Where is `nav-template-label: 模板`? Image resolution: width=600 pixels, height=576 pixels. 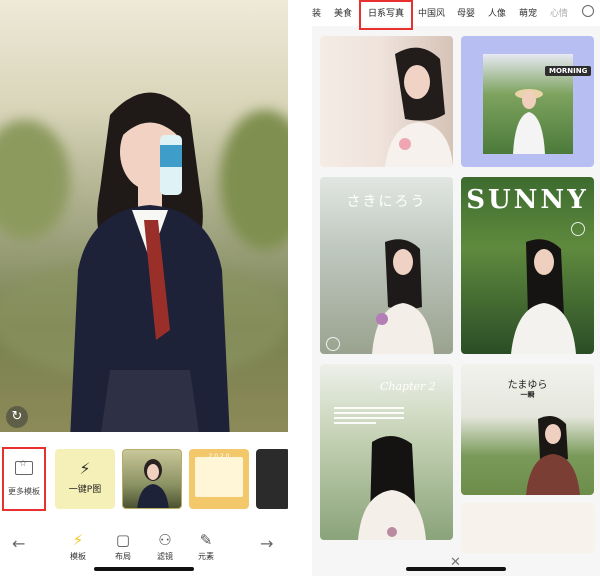 nav-template-label: 模板 is located at coordinates (78, 556).